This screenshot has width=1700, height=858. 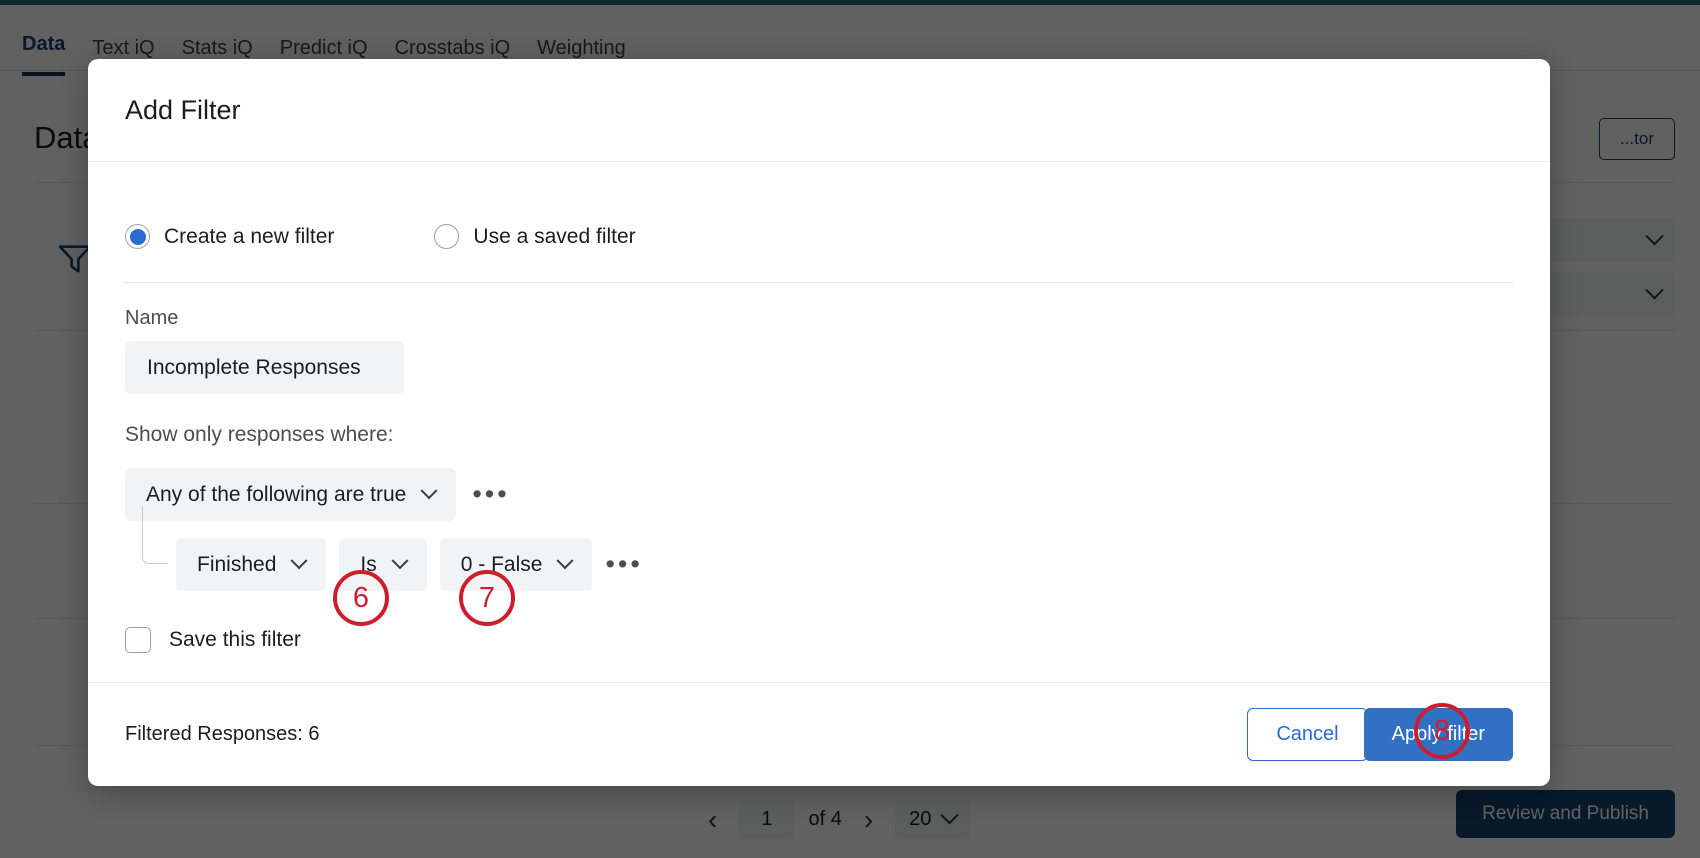 What do you see at coordinates (819, 494) in the screenshot?
I see `group-operator-row: Any of the following are true •••` at bounding box center [819, 494].